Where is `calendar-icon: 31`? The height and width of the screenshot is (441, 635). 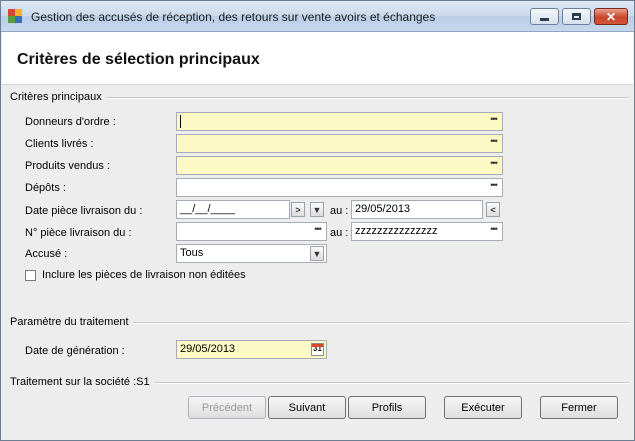
calendar-icon: 31 is located at coordinates (317, 349).